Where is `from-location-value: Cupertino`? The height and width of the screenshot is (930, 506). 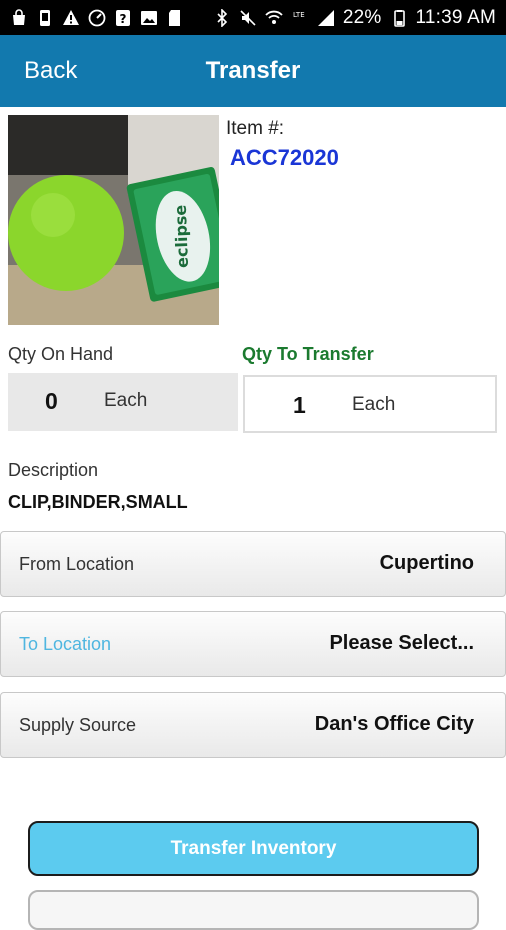 from-location-value: Cupertino is located at coordinates (426, 563).